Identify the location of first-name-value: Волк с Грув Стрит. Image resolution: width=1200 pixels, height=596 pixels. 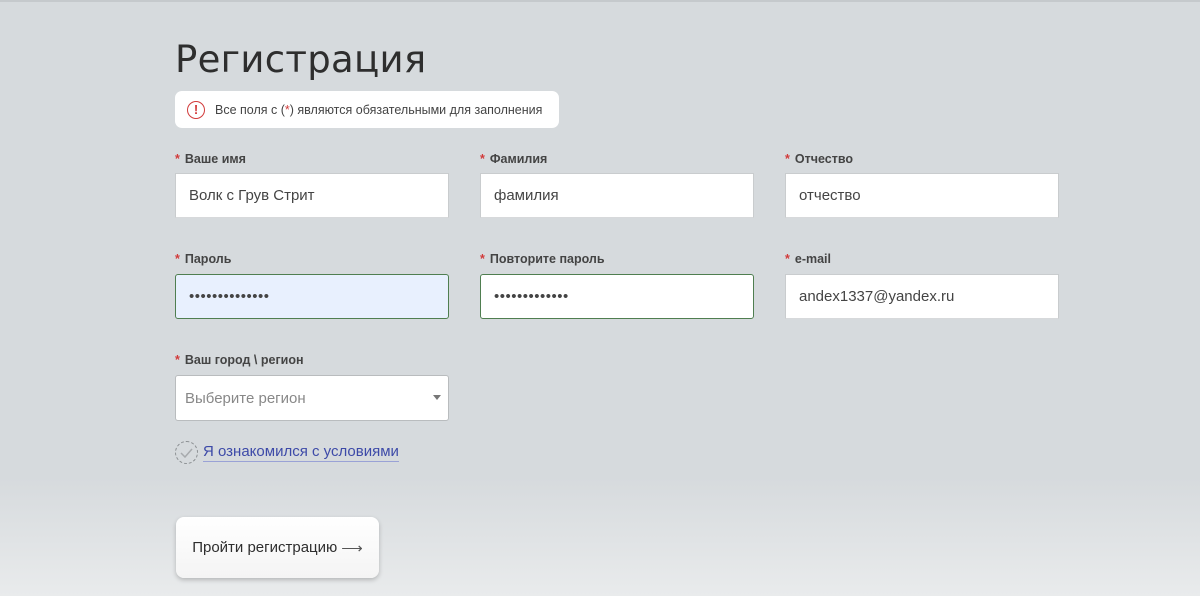
(252, 195).